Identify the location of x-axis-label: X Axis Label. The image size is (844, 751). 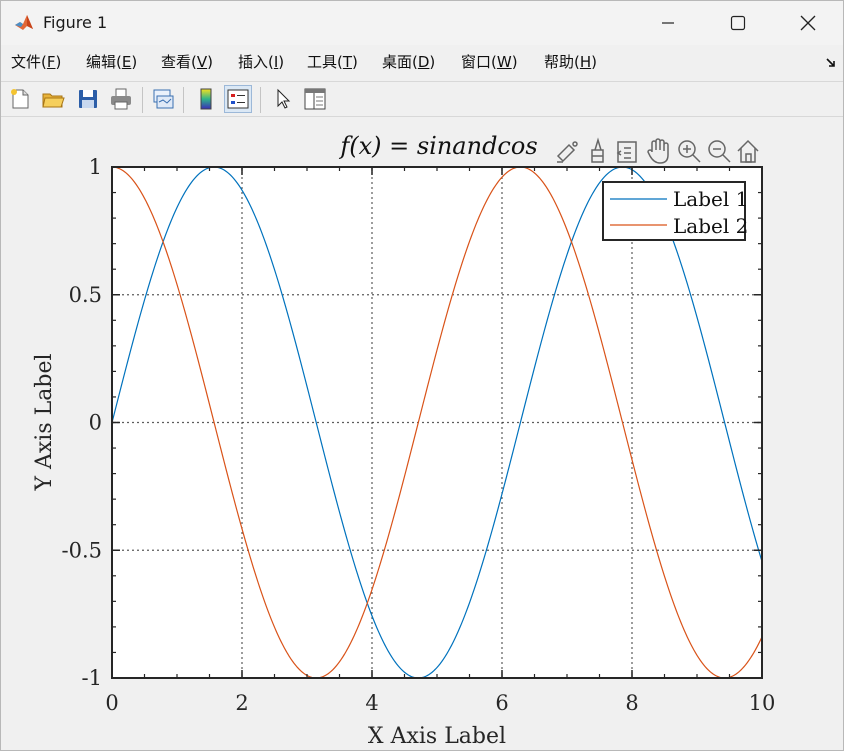
(437, 736).